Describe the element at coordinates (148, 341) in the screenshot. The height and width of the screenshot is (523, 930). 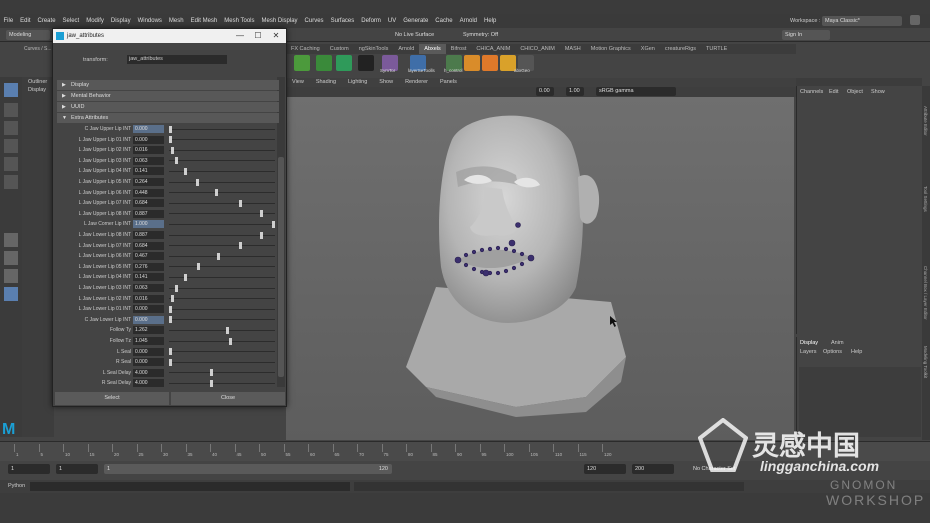
I see `attribute-value-field: 1.045` at that location.